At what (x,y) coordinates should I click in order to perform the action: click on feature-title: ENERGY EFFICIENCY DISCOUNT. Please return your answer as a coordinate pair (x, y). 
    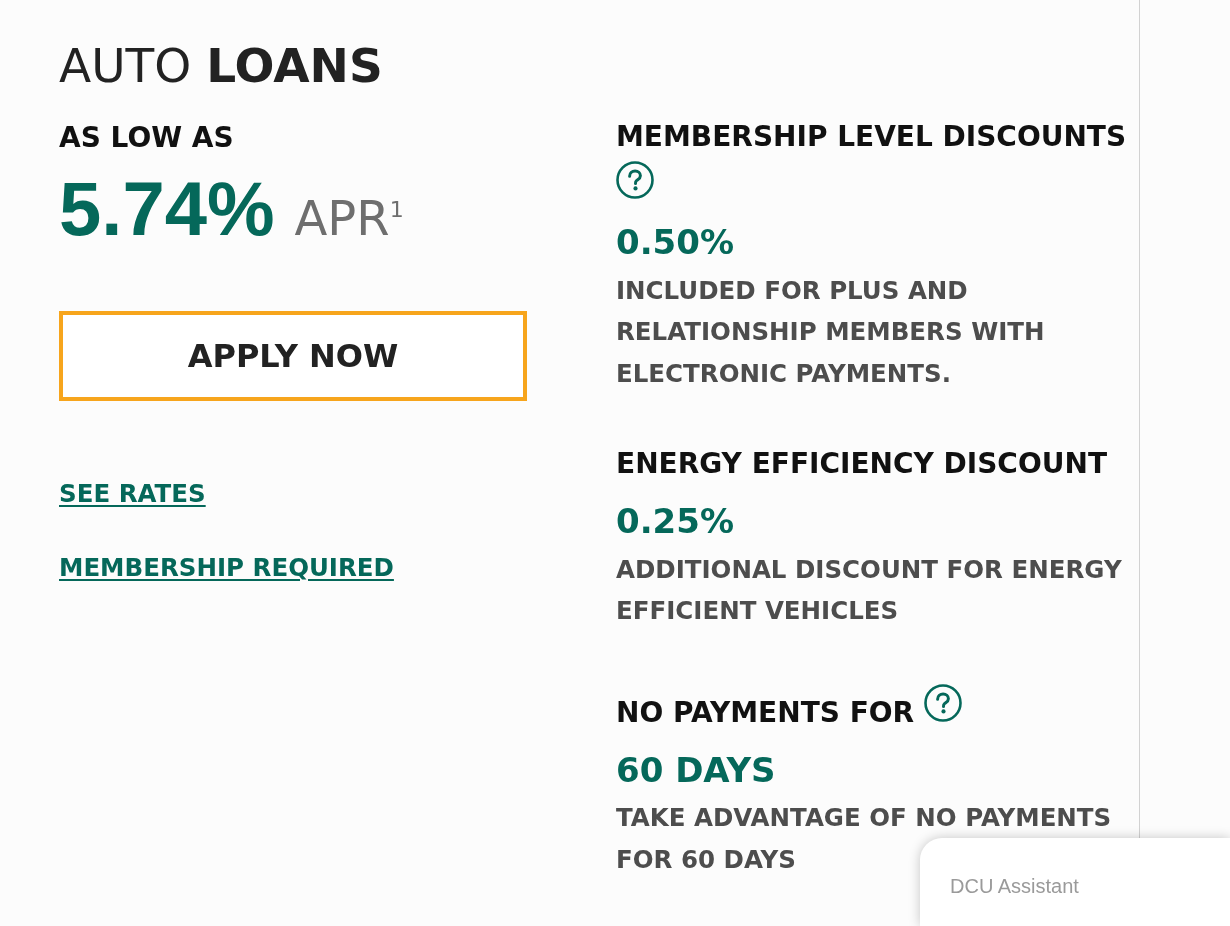
    Looking at the image, I should click on (861, 464).